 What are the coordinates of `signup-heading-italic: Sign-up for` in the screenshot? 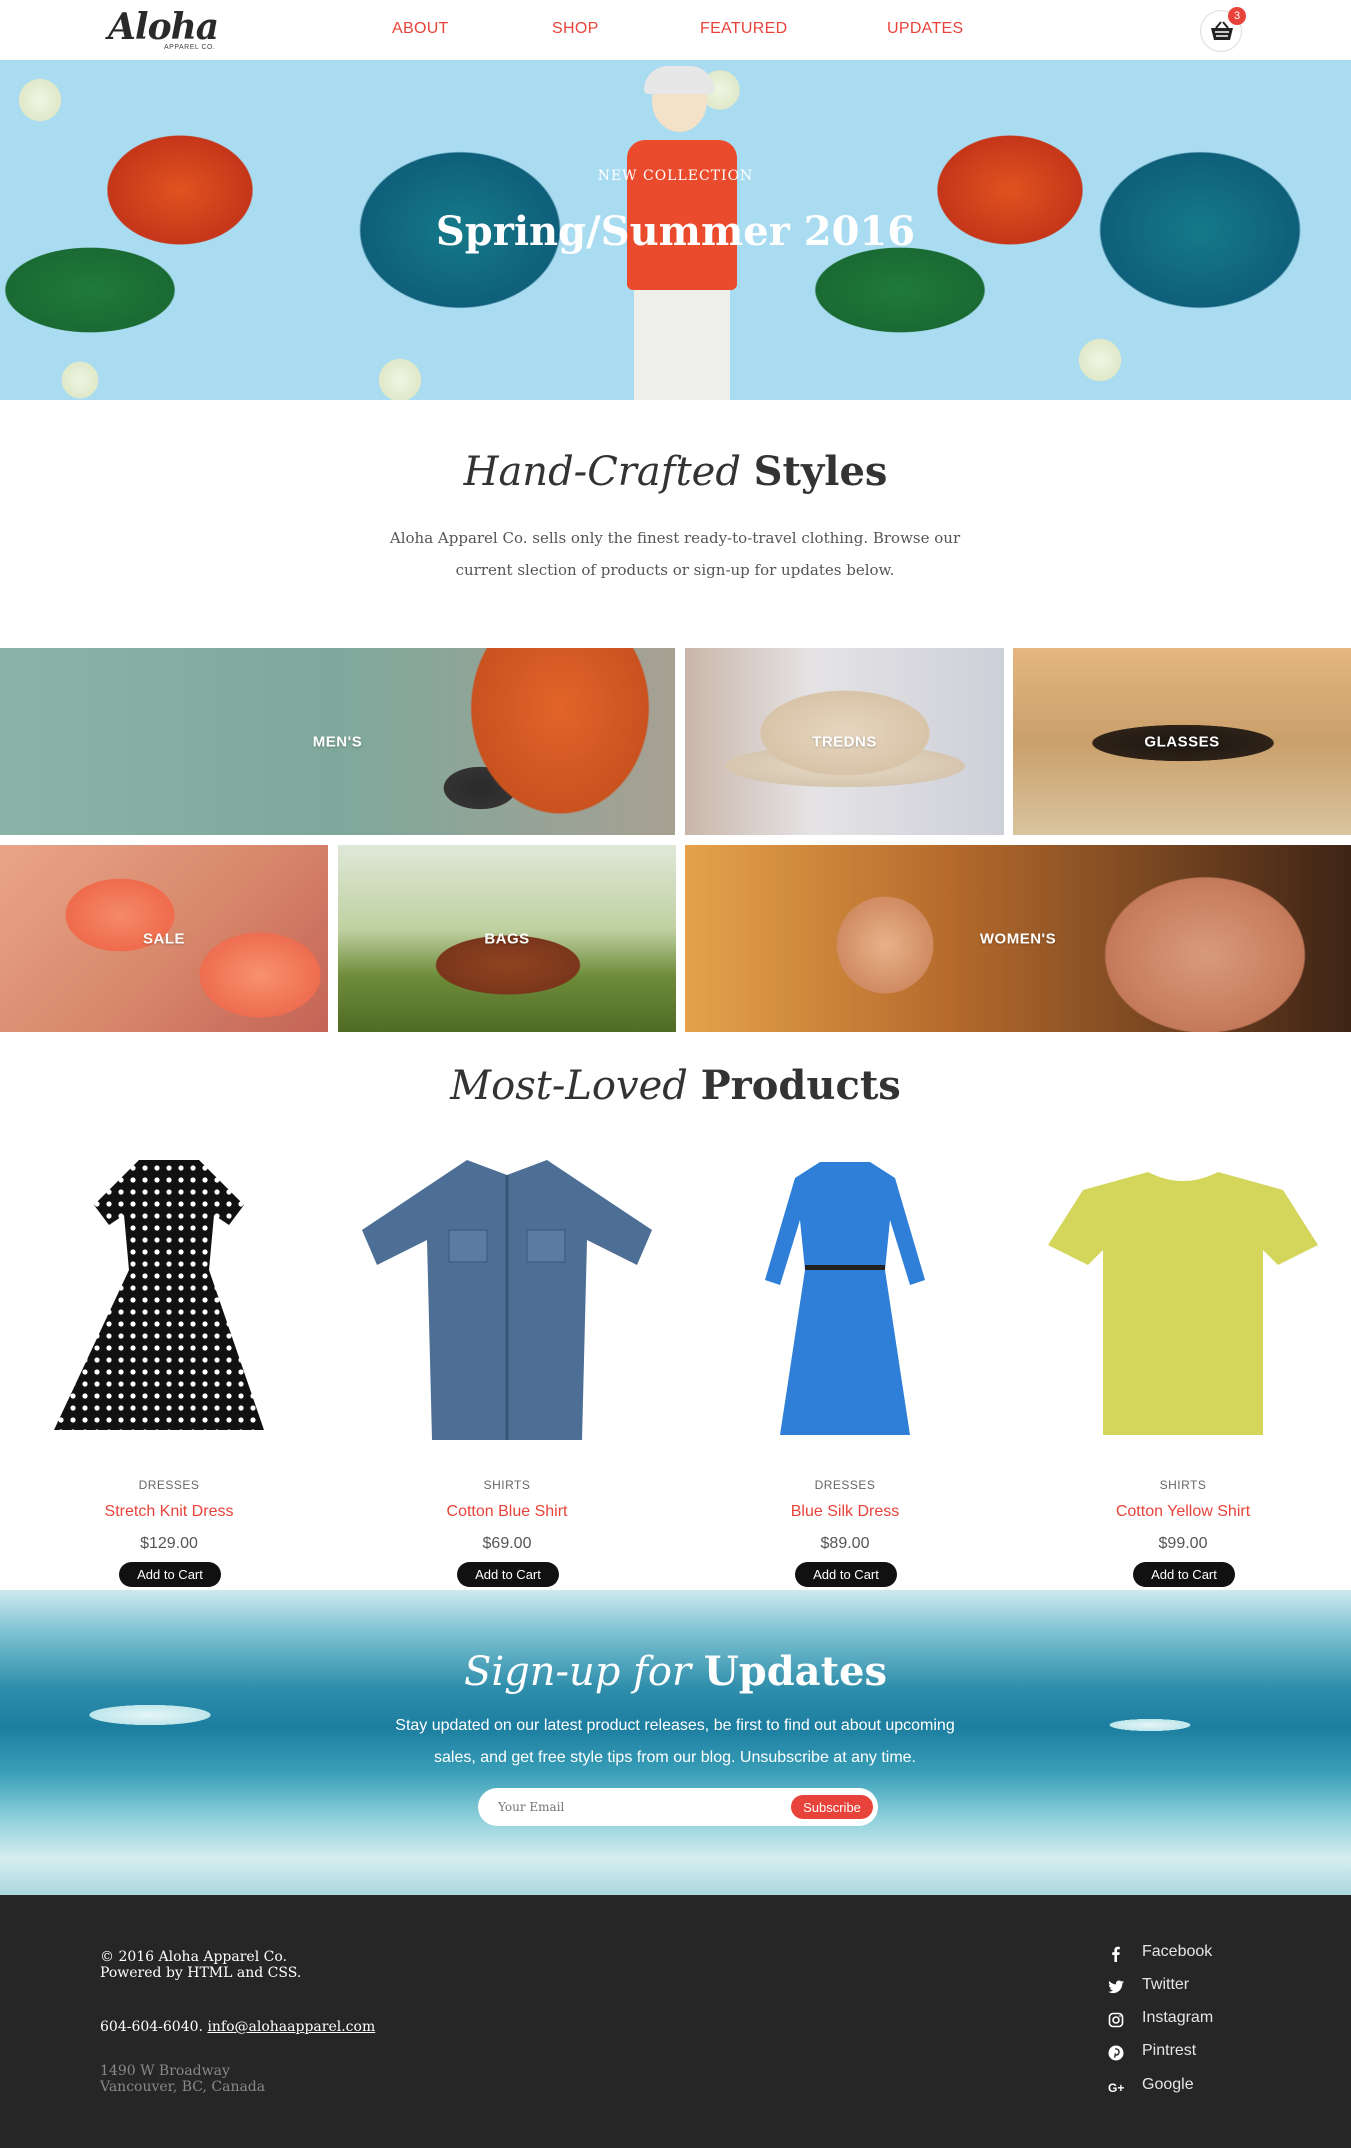 It's located at (577, 1672).